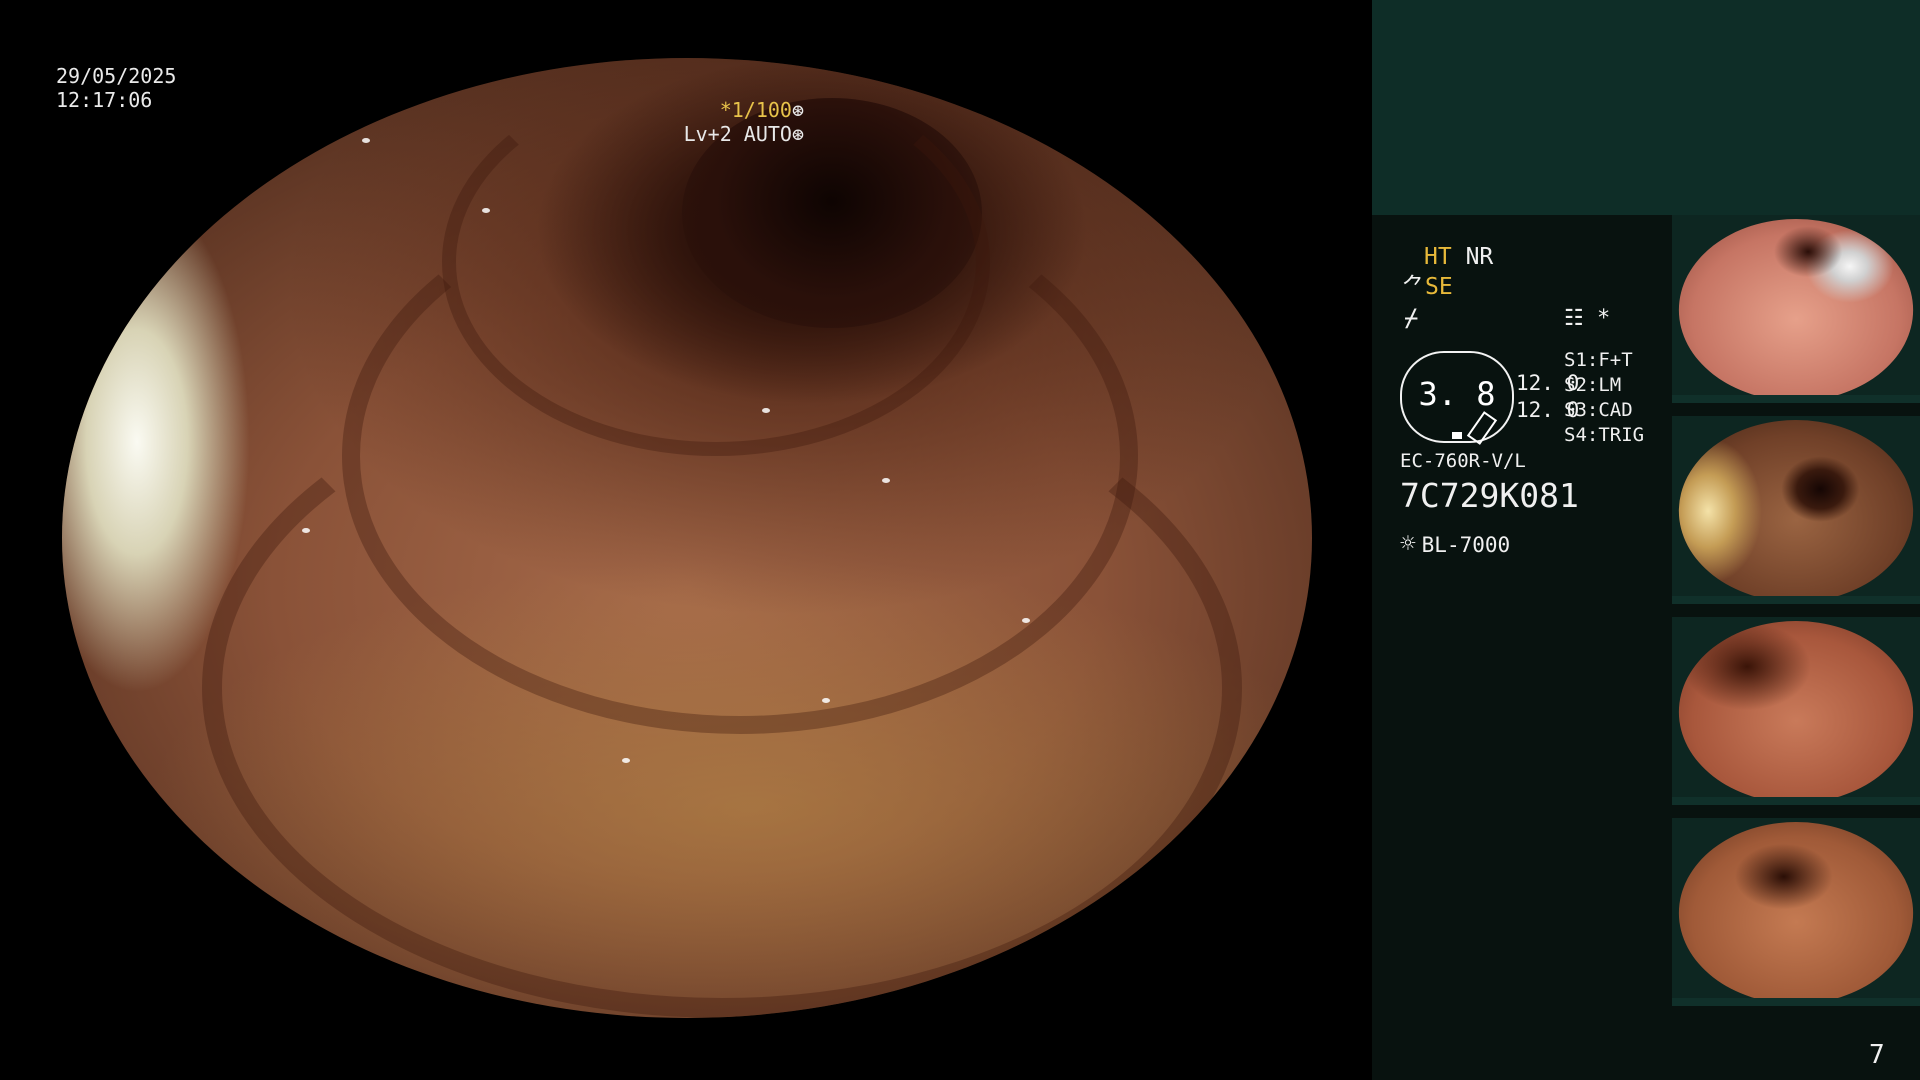 Image resolution: width=1920 pixels, height=1080 pixels. Describe the element at coordinates (1463, 461) in the screenshot. I see `scope-model: EC-760R-V/L` at that location.